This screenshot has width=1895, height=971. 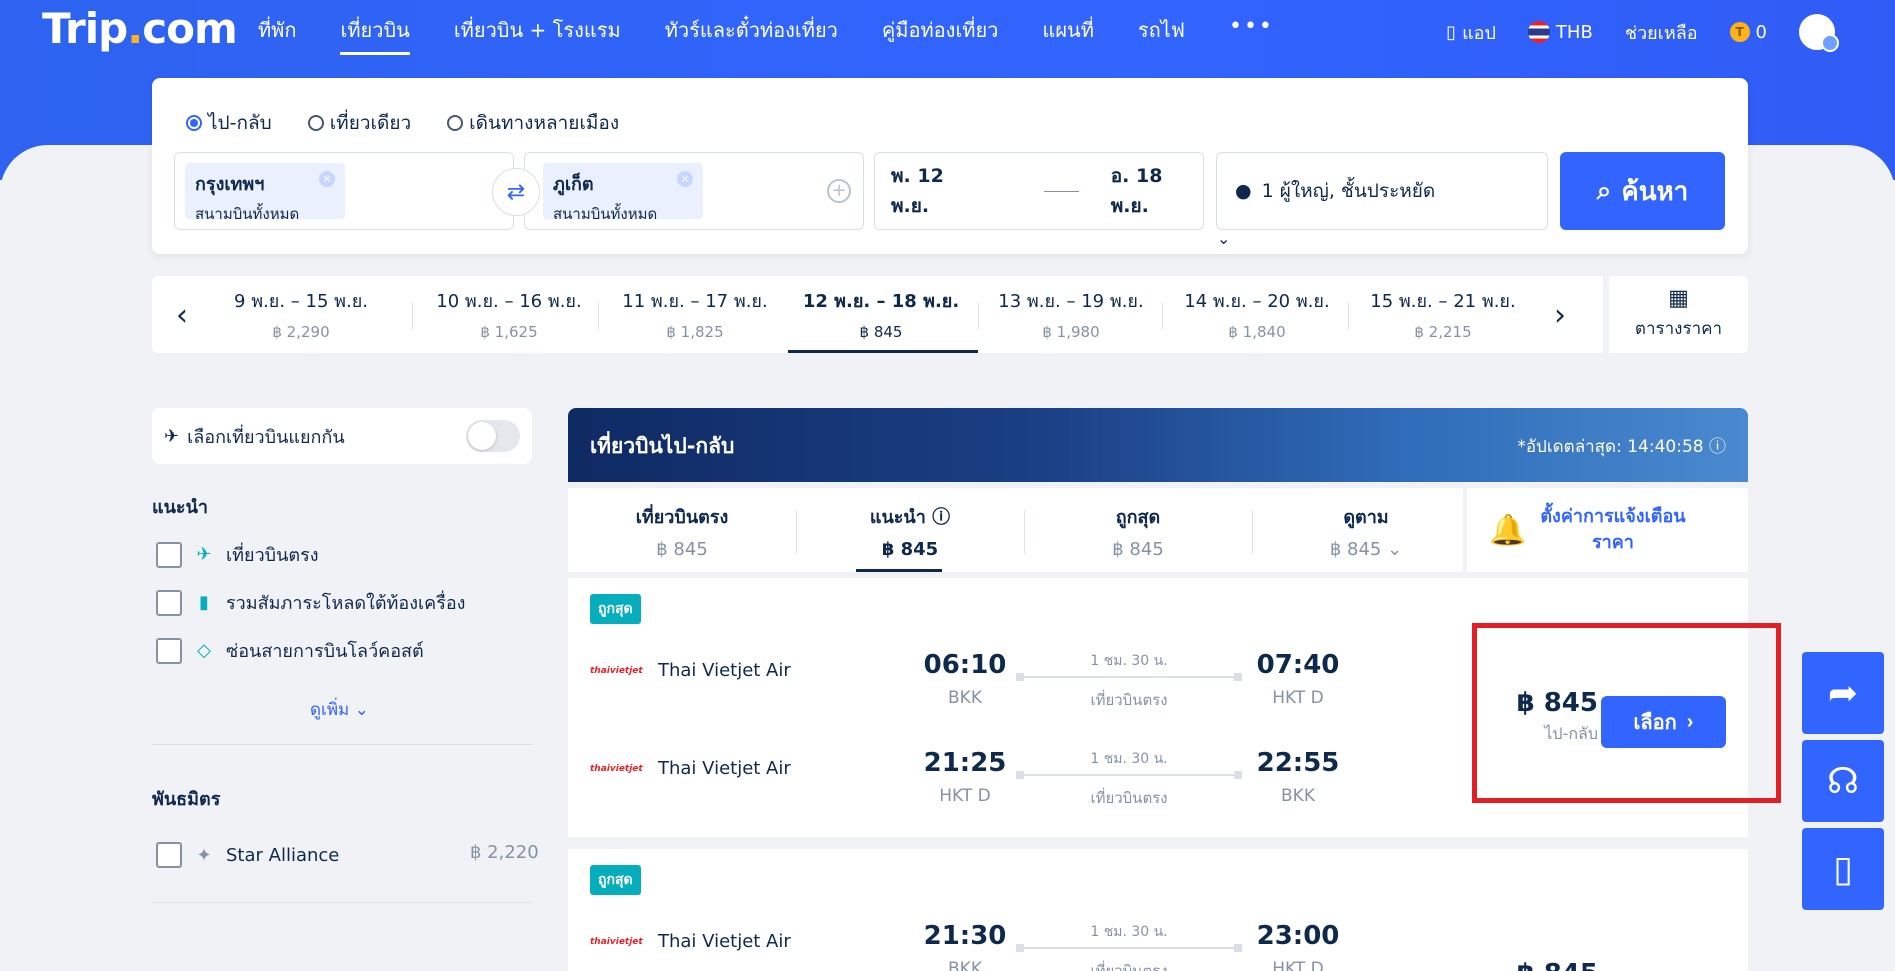 What do you see at coordinates (277, 34) in the screenshot?
I see `nav-hotels: ที่พัก` at bounding box center [277, 34].